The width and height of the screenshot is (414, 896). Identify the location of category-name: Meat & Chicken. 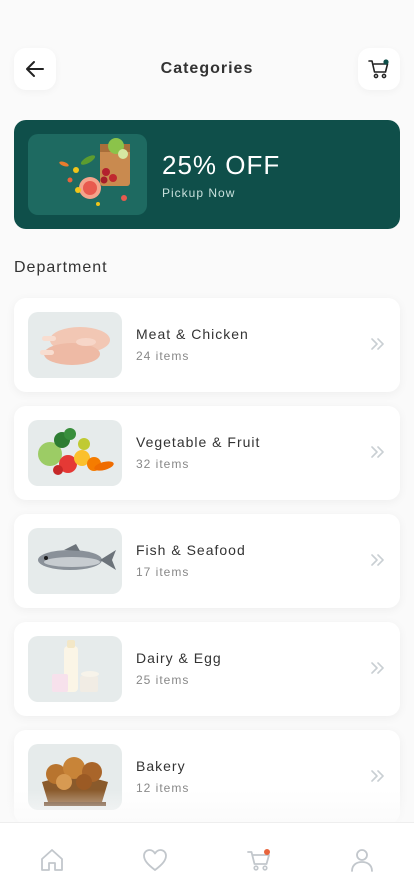
(192, 334).